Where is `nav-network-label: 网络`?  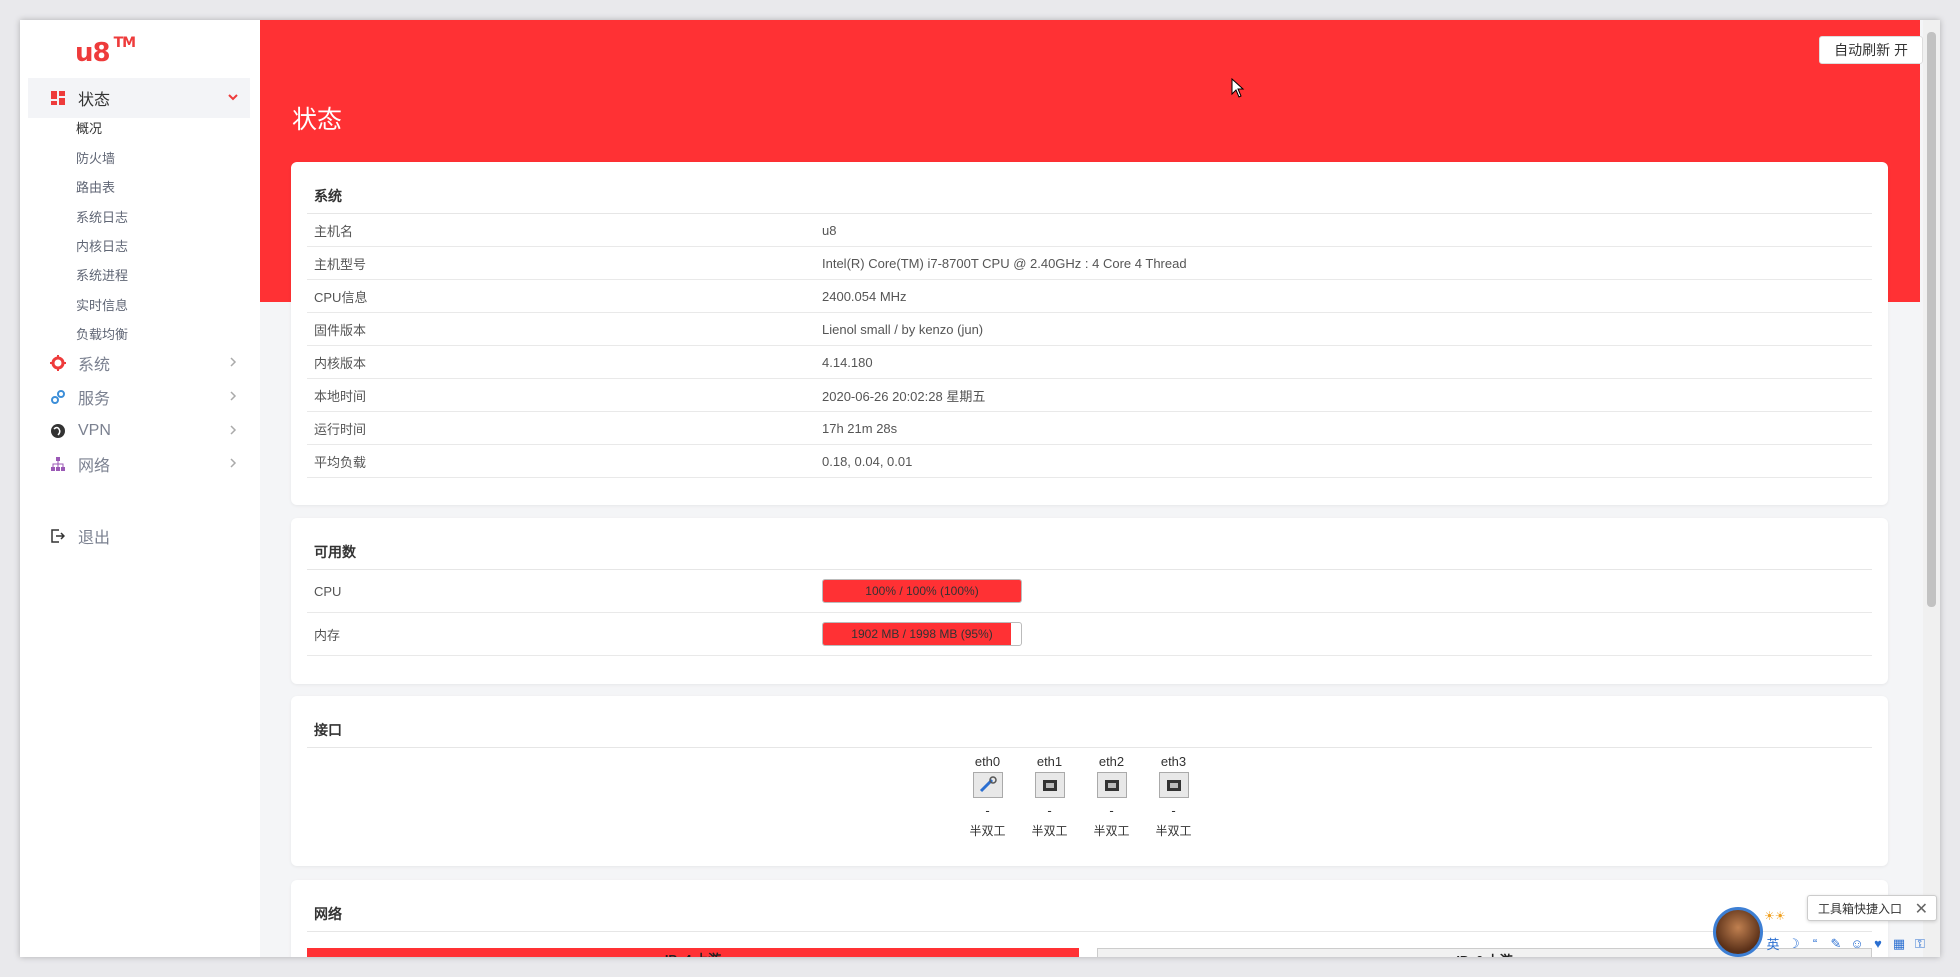
nav-network-label: 网络 is located at coordinates (94, 466).